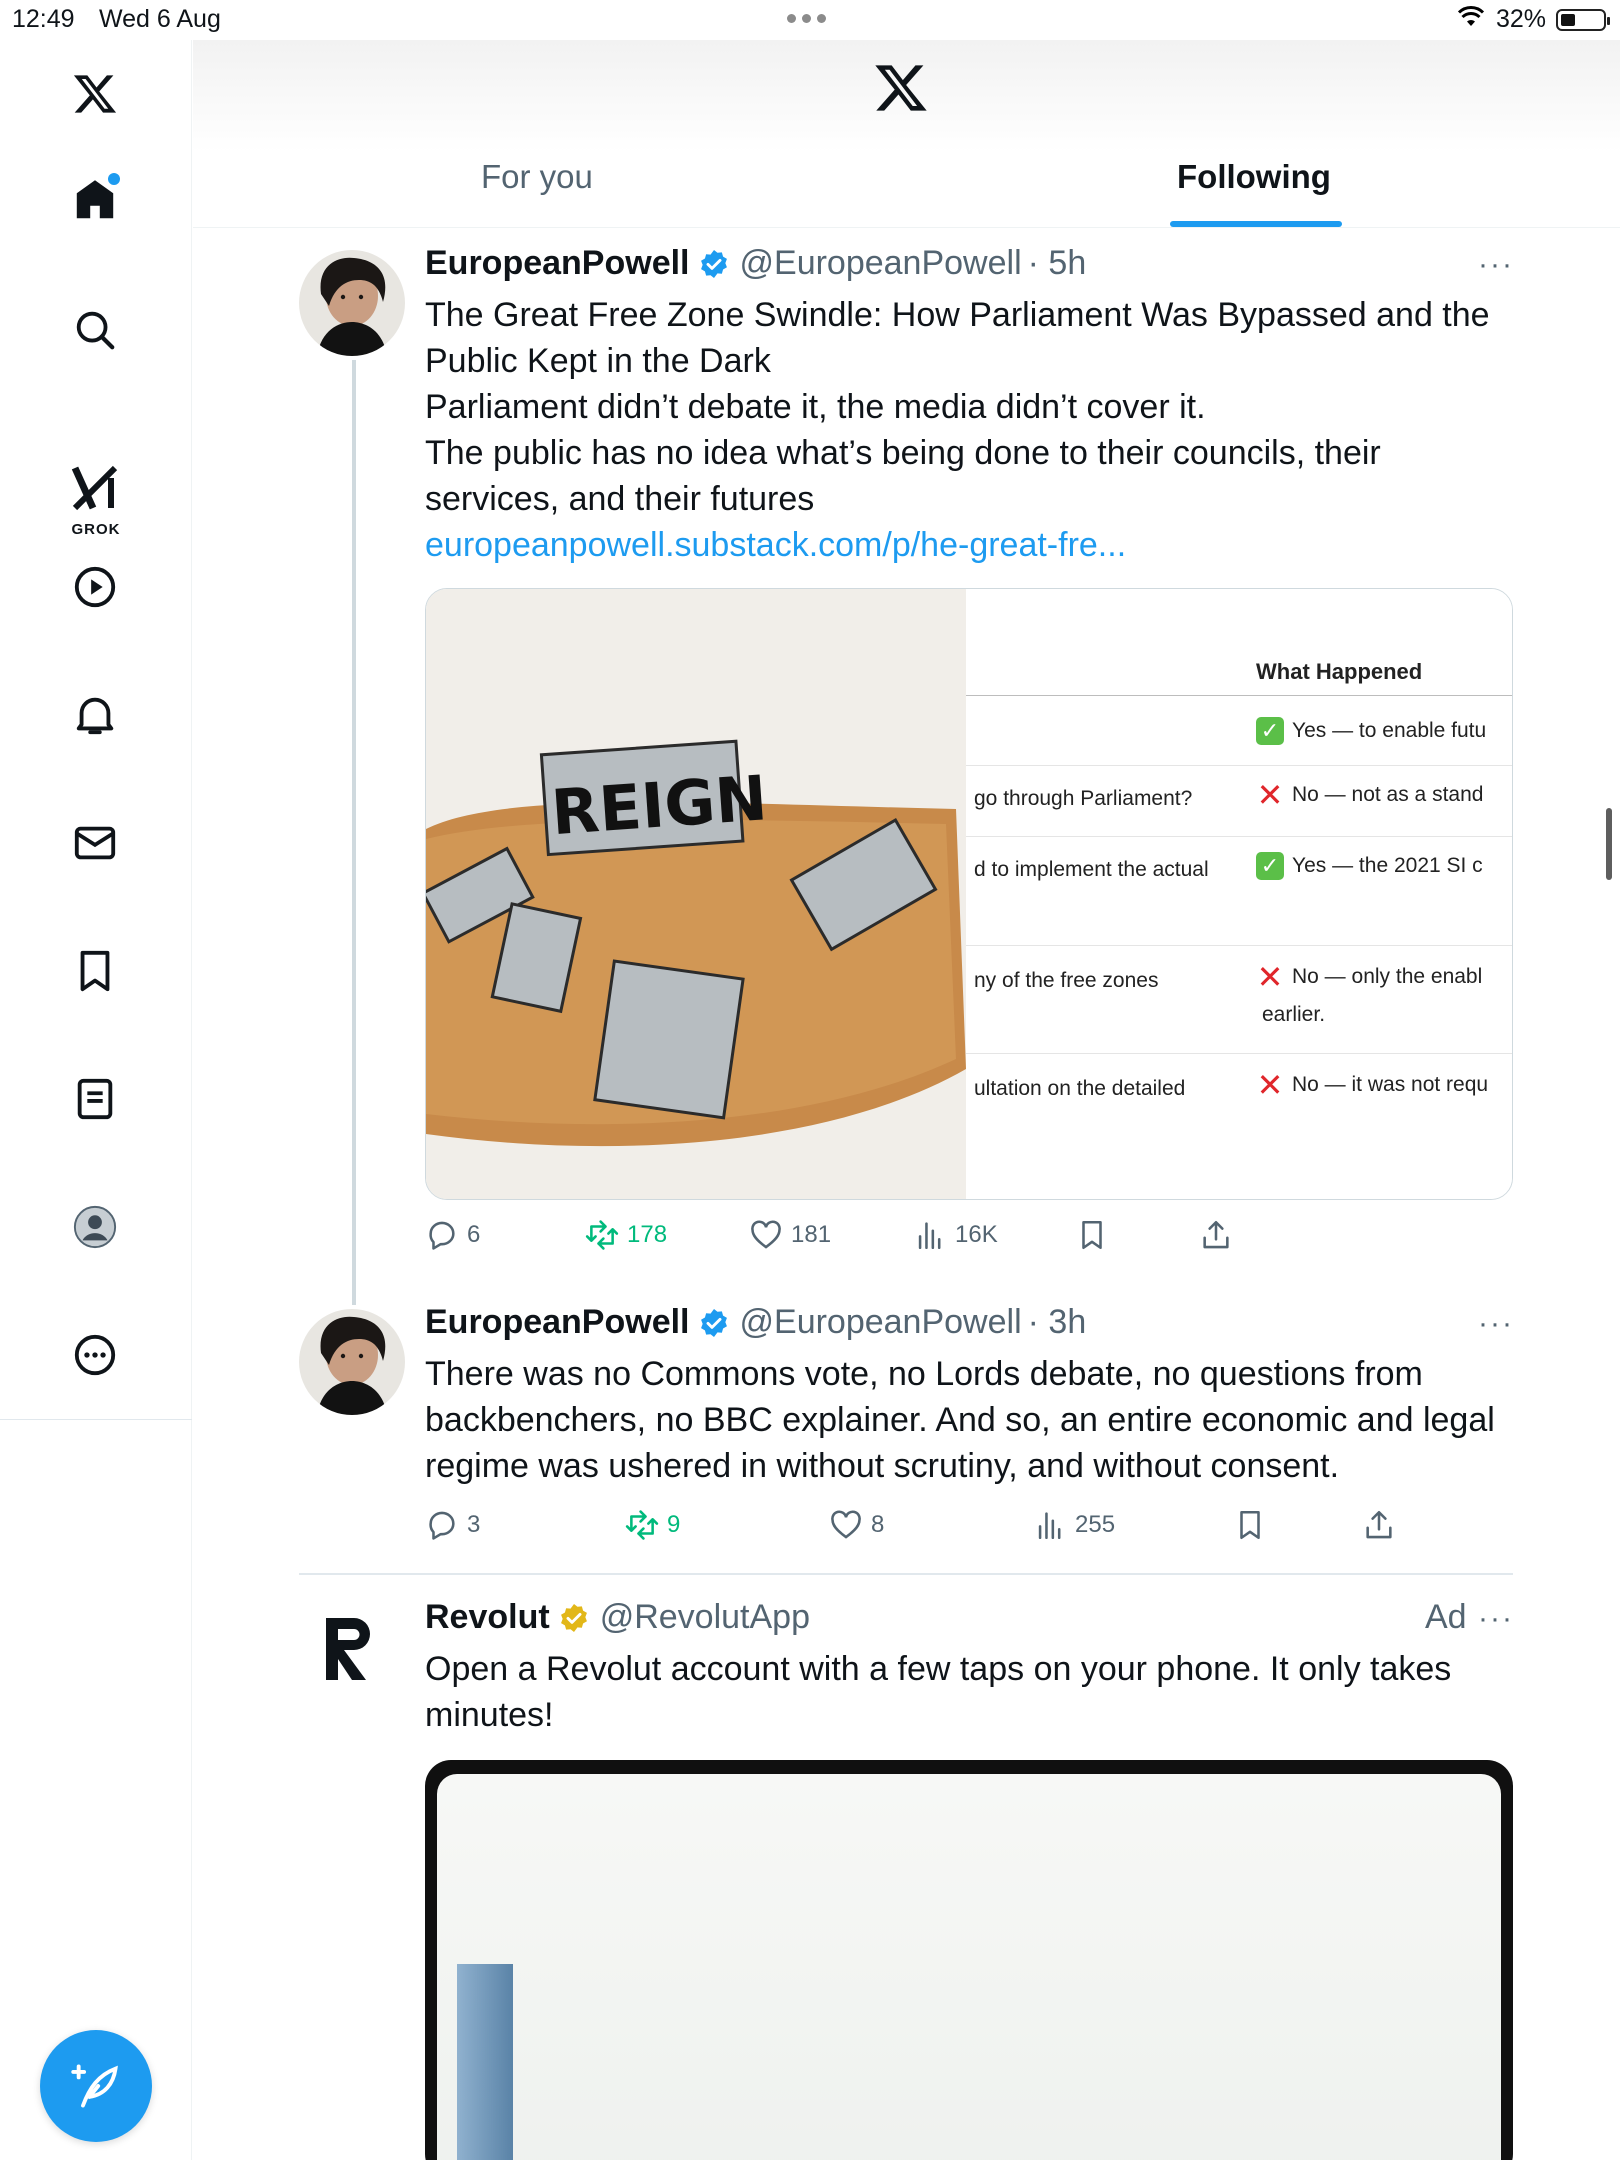 This screenshot has height=2160, width=1620. What do you see at coordinates (1074, 1525) in the screenshot?
I see `views-button: 255` at bounding box center [1074, 1525].